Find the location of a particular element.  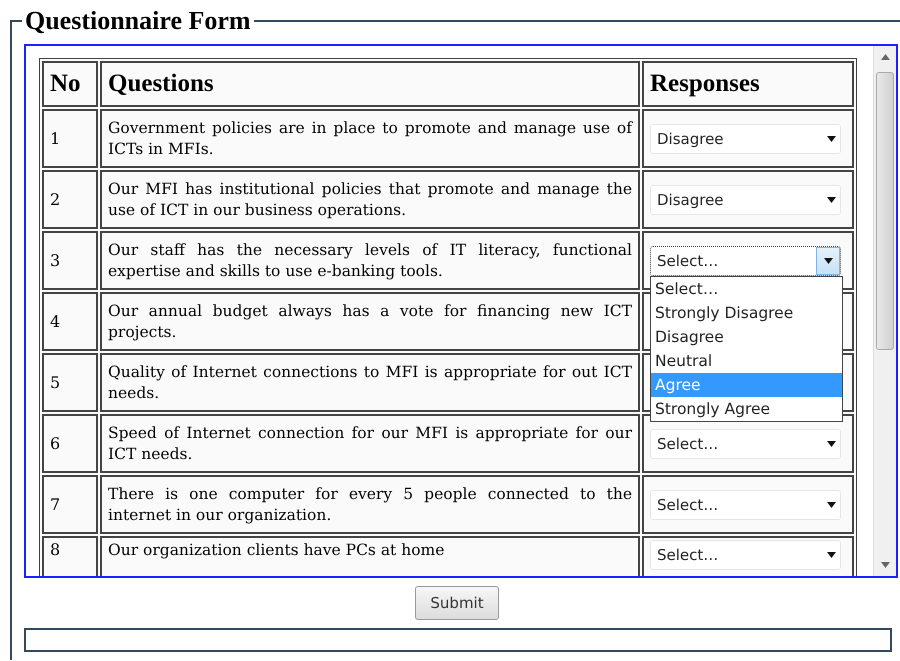

column-header: No is located at coordinates (70, 84).